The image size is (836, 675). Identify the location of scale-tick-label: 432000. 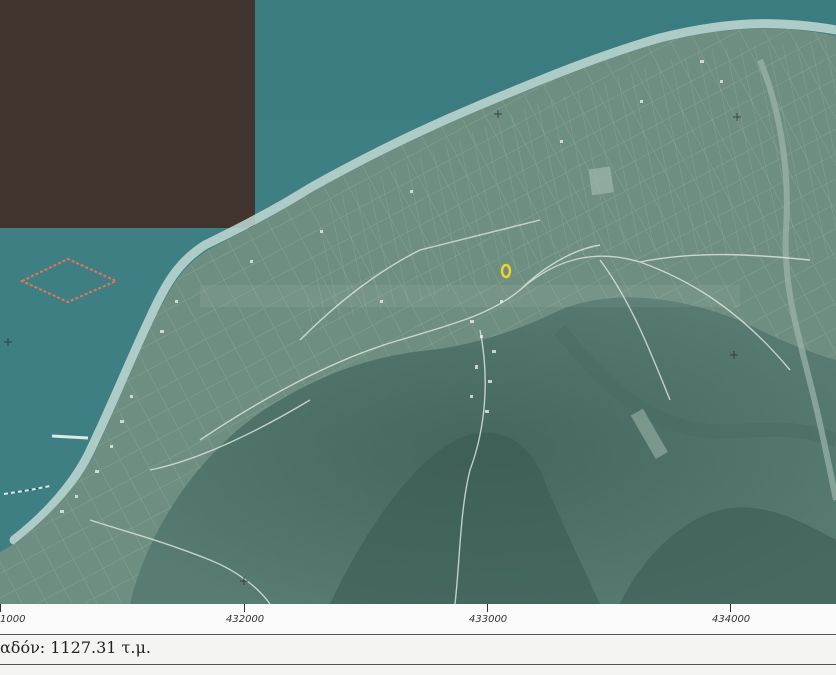
(245, 619).